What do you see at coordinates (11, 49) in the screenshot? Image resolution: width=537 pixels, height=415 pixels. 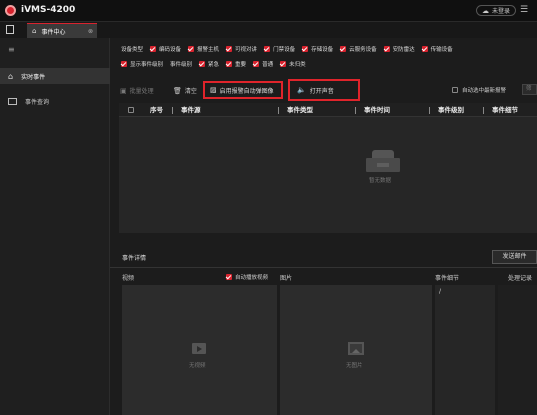 I see `collapse-icon: ≡` at bounding box center [11, 49].